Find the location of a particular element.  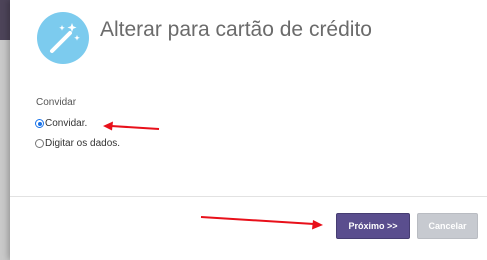

radio-enter-data is located at coordinates (39, 143).